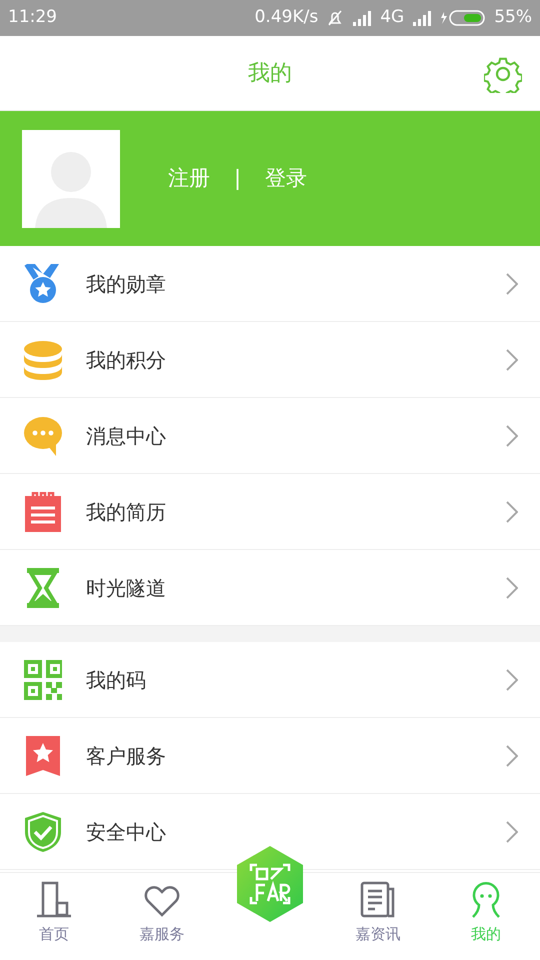 The width and height of the screenshot is (540, 960). I want to click on medal-icon, so click(43, 284).